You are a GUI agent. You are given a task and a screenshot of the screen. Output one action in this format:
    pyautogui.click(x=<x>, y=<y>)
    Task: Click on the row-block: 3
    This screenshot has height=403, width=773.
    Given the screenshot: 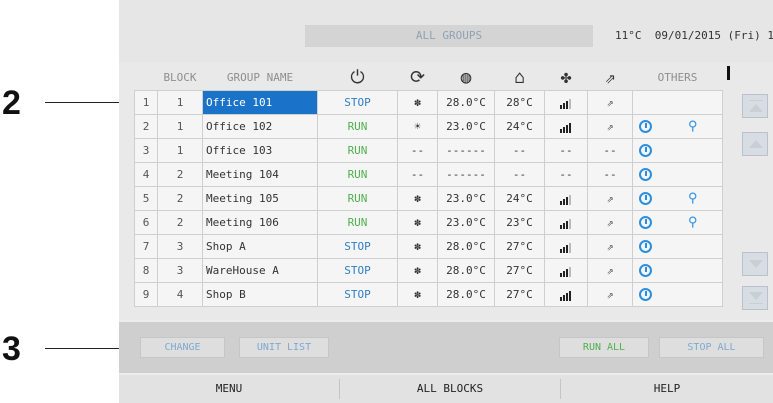 What is the action you would take?
    pyautogui.click(x=180, y=270)
    